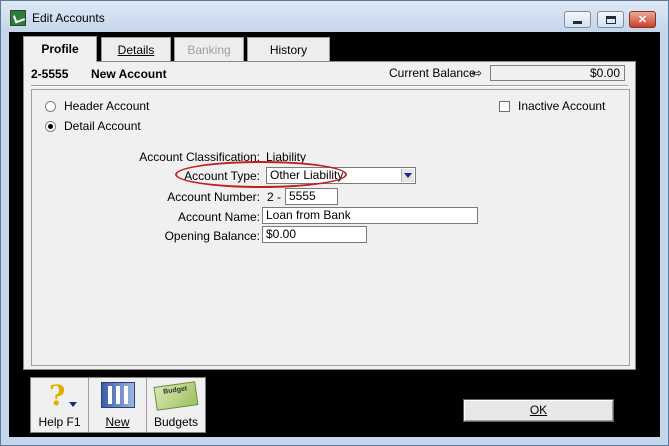  I want to click on header-divider, so click(329, 86).